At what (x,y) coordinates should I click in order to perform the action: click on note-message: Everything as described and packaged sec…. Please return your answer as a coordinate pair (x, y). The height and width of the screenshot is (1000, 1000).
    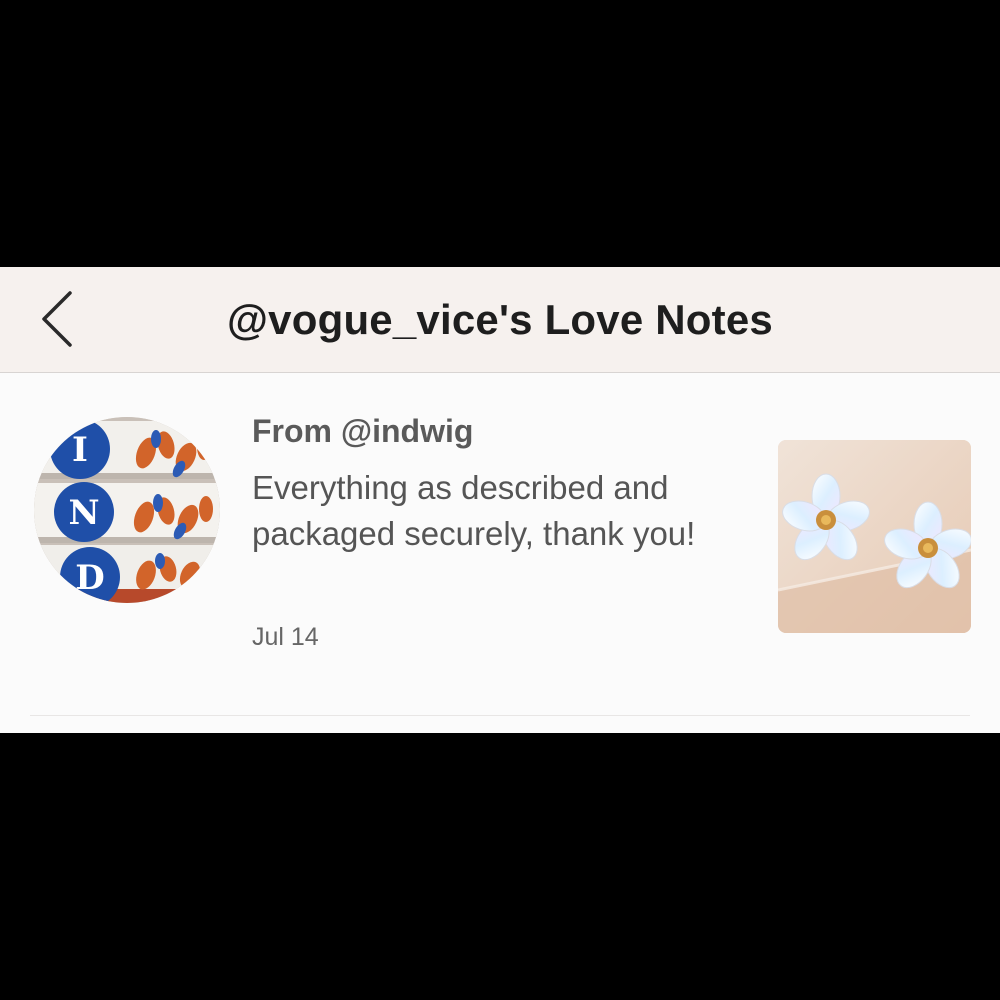
    Looking at the image, I should click on (474, 510).